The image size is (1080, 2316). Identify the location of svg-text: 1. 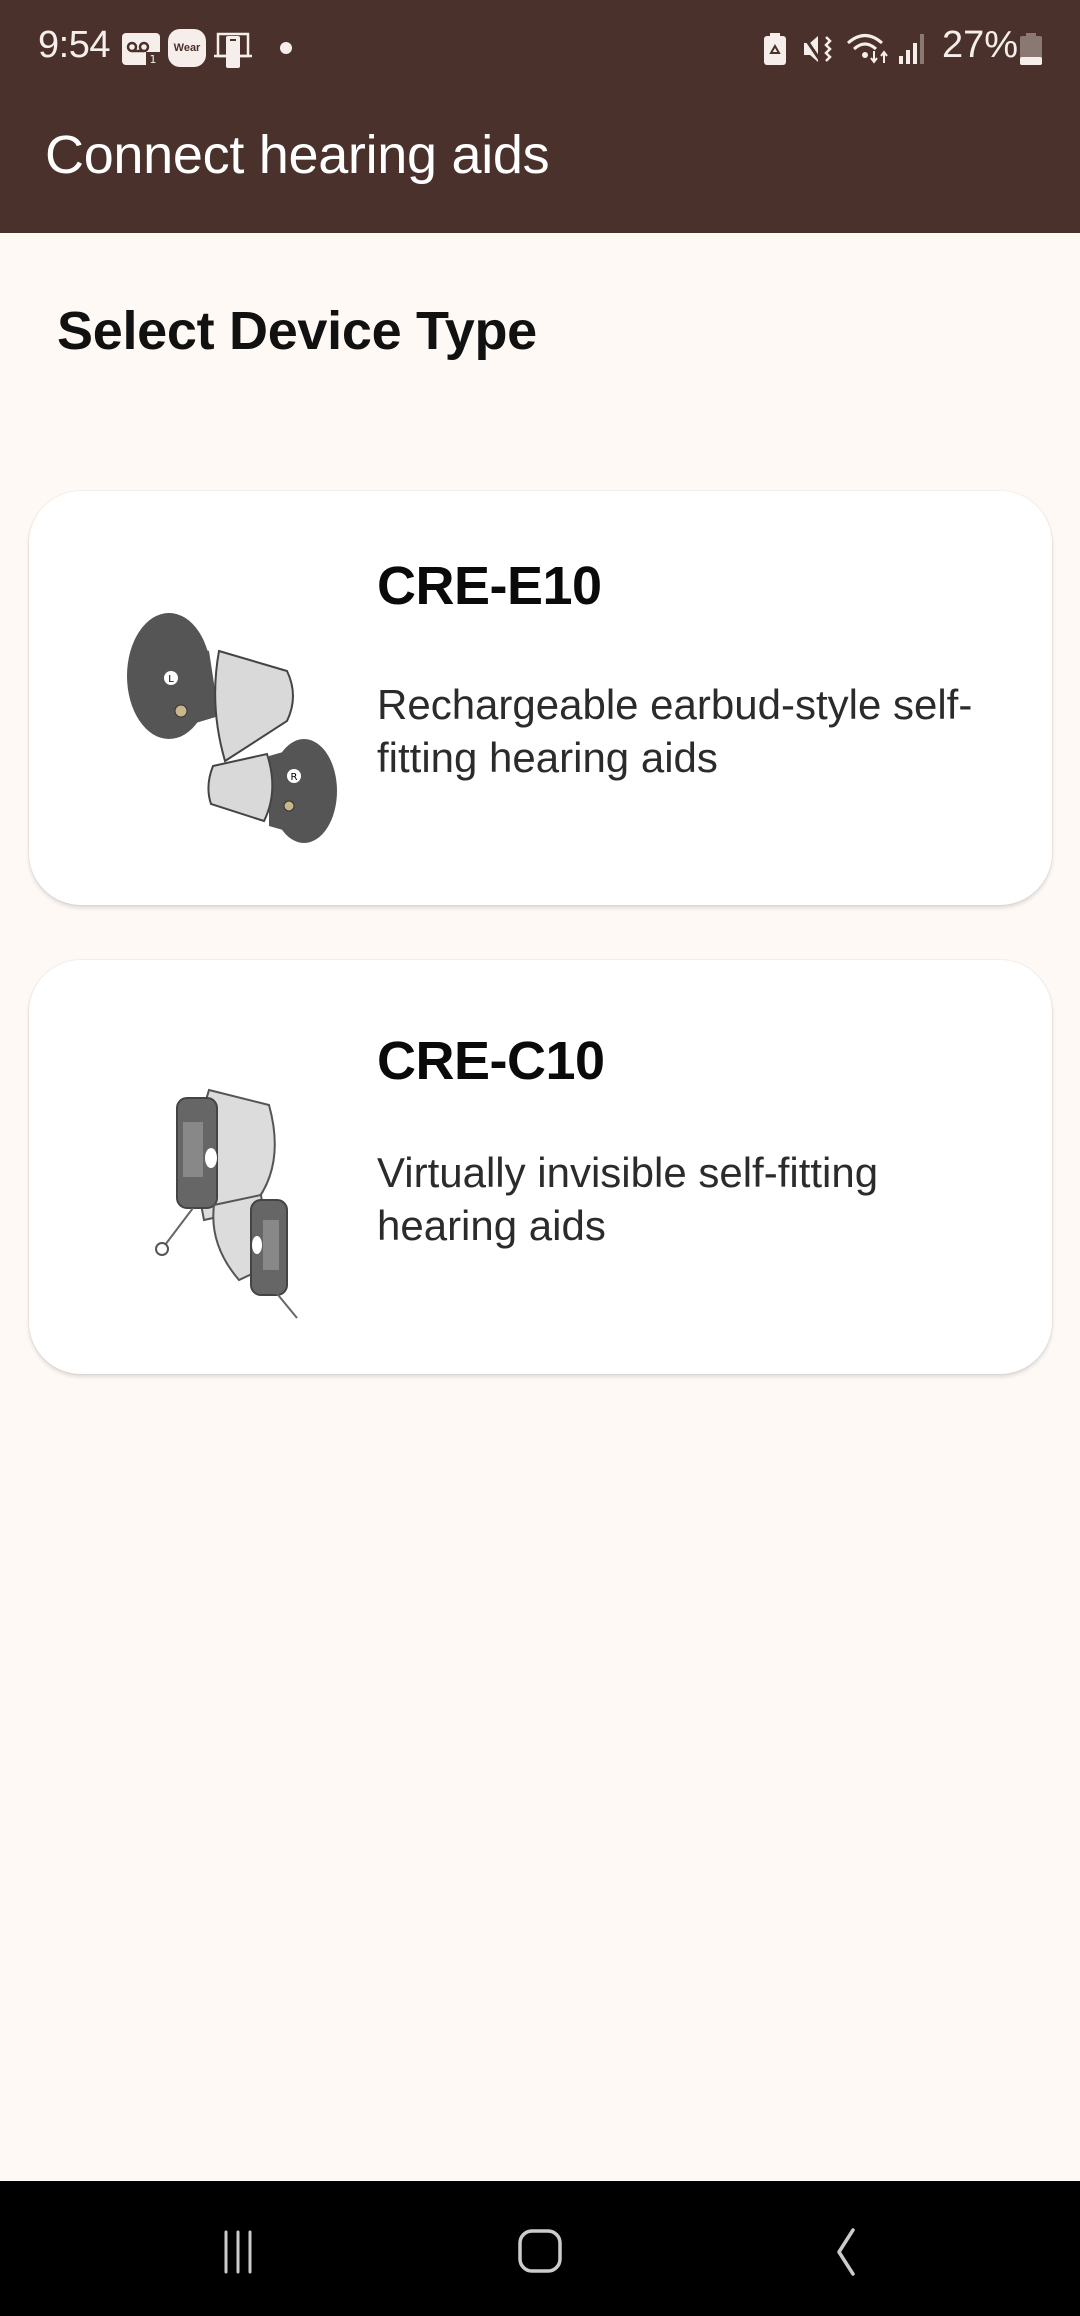
(153, 59).